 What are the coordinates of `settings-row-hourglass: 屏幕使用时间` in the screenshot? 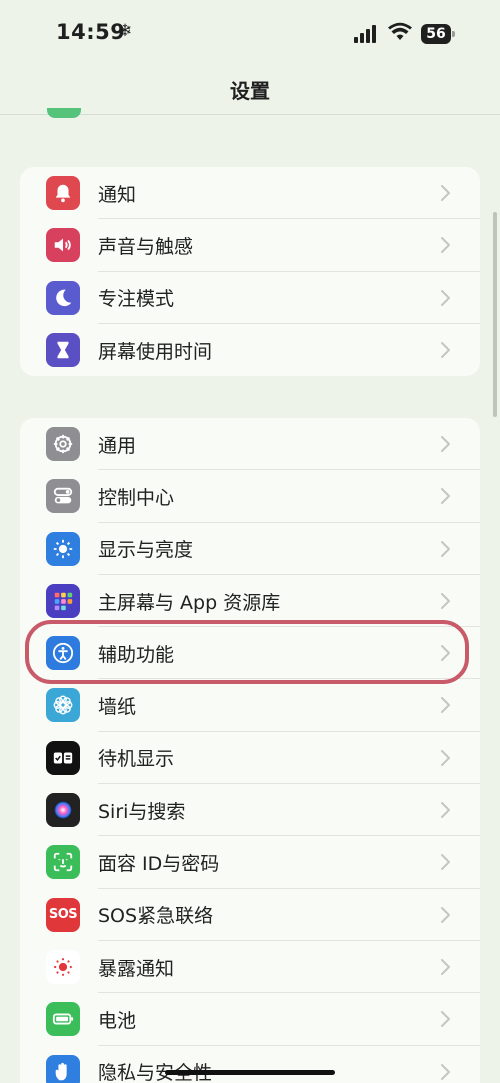 It's located at (250, 350).